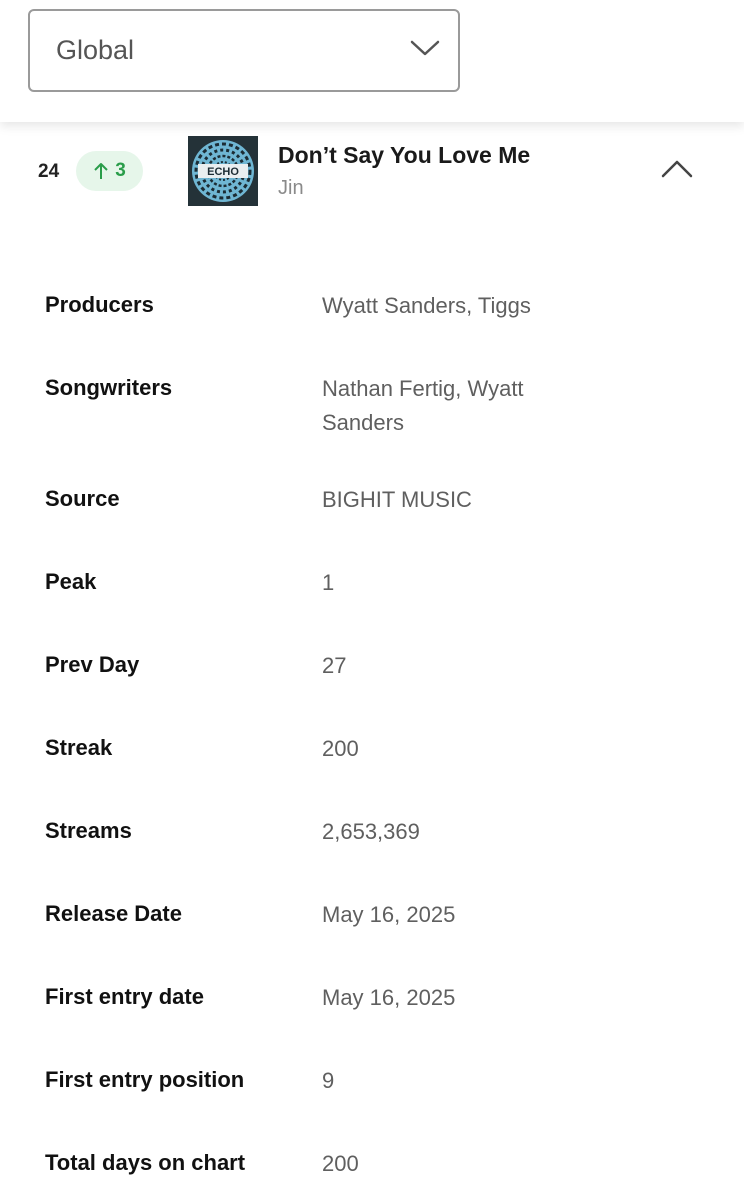 This screenshot has height=1200, width=744. Describe the element at coordinates (109, 387) in the screenshot. I see `detail-label-songwriters: Songwriters` at that location.